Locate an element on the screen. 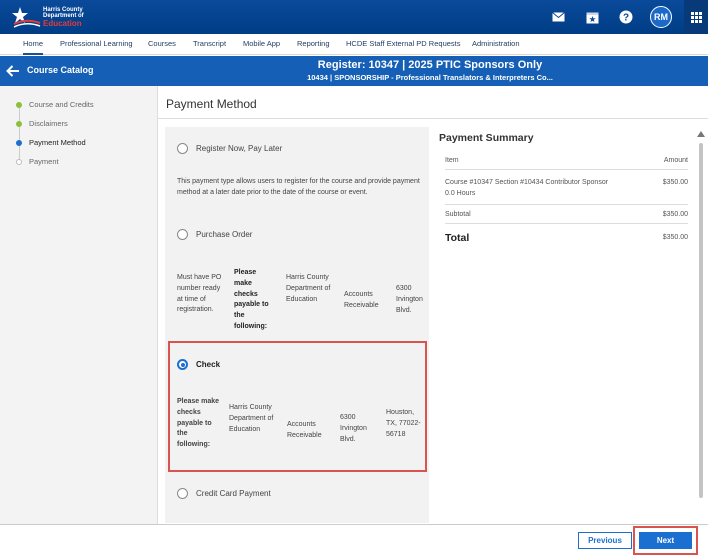 This screenshot has height=555, width=708. step-pending-icon is located at coordinates (19, 161).